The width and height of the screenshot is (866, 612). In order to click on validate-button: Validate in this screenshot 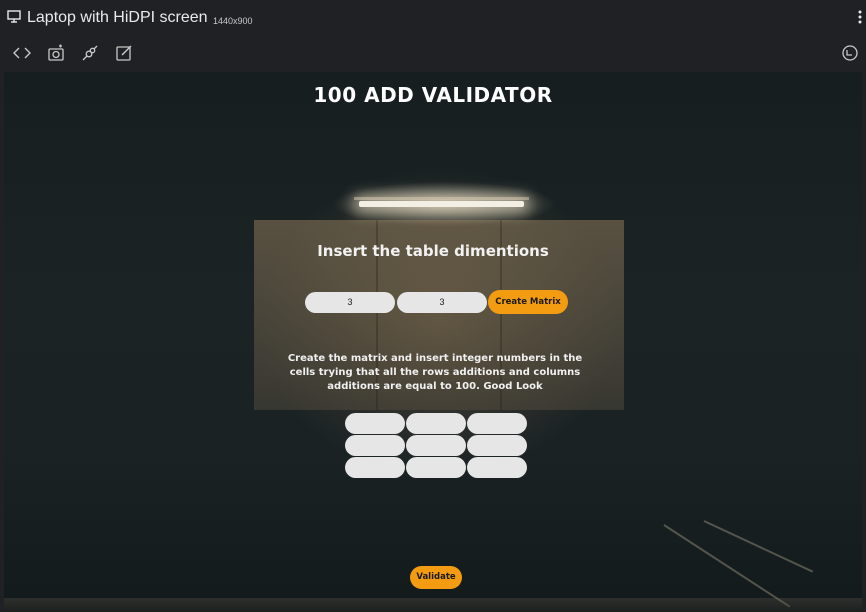, I will do `click(436, 577)`.